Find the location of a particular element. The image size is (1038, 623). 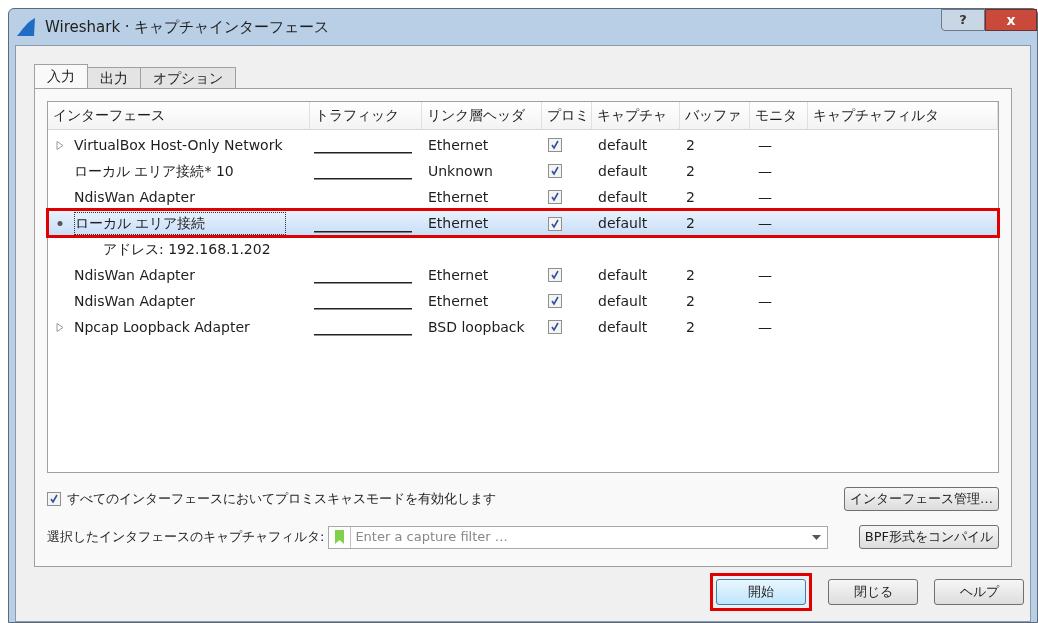

compile-bpf-button: BPF形式をコンパイル is located at coordinates (928, 537).